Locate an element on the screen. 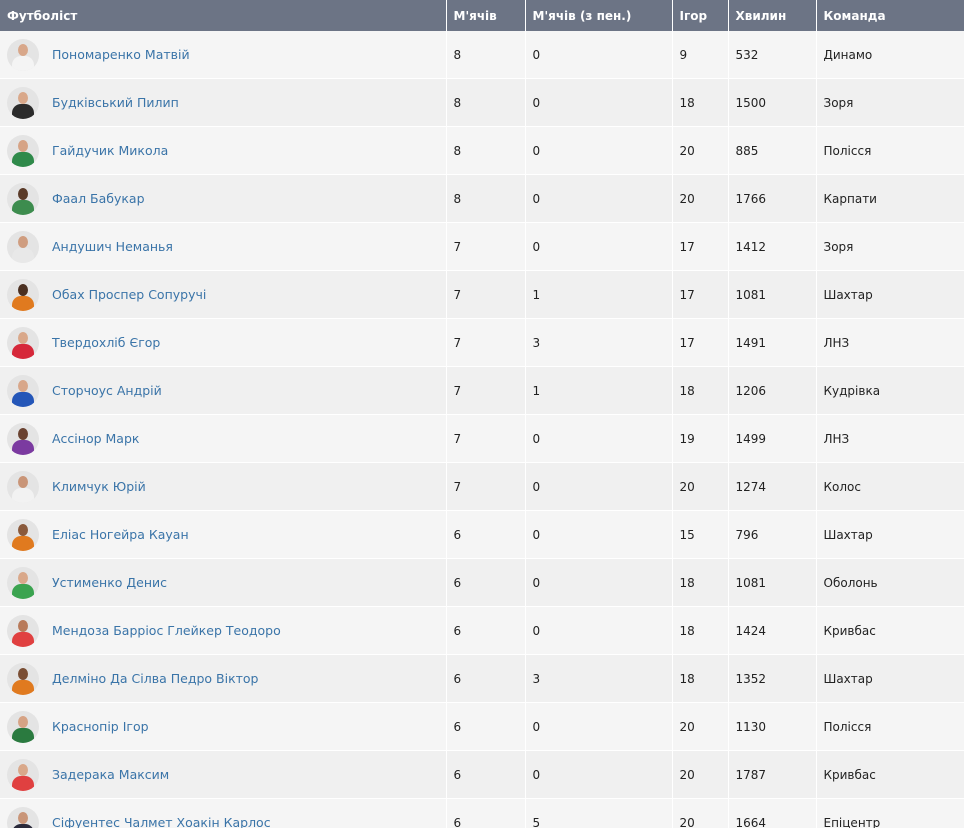 The image size is (965, 828). player-info: Мендоза Барріос Глейкер Теодоро is located at coordinates (226, 630).